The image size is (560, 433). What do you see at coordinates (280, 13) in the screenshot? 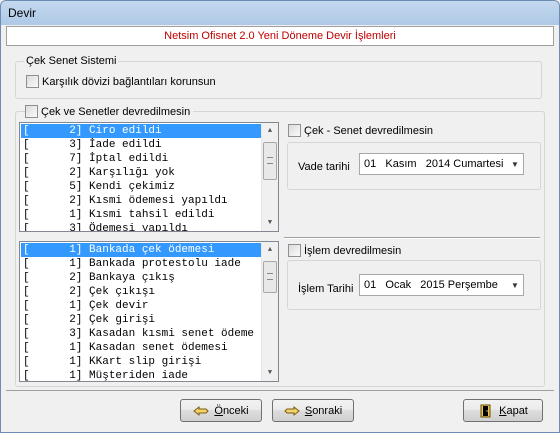
I see `title-bar: Devir` at bounding box center [280, 13].